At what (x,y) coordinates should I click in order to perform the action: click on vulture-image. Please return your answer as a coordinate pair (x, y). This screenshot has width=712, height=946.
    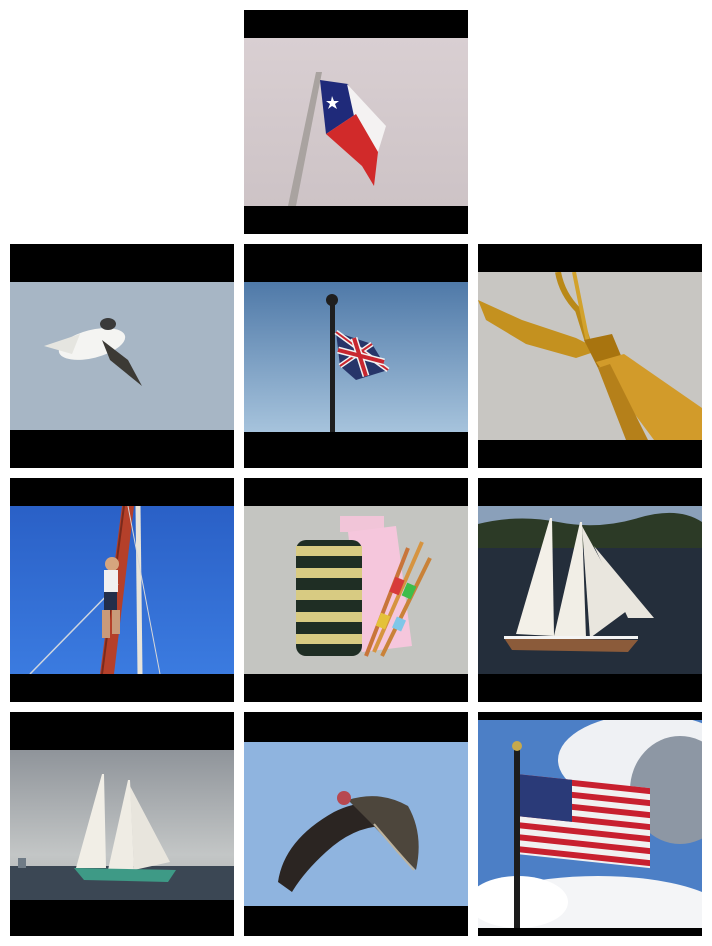
    Looking at the image, I should click on (356, 824).